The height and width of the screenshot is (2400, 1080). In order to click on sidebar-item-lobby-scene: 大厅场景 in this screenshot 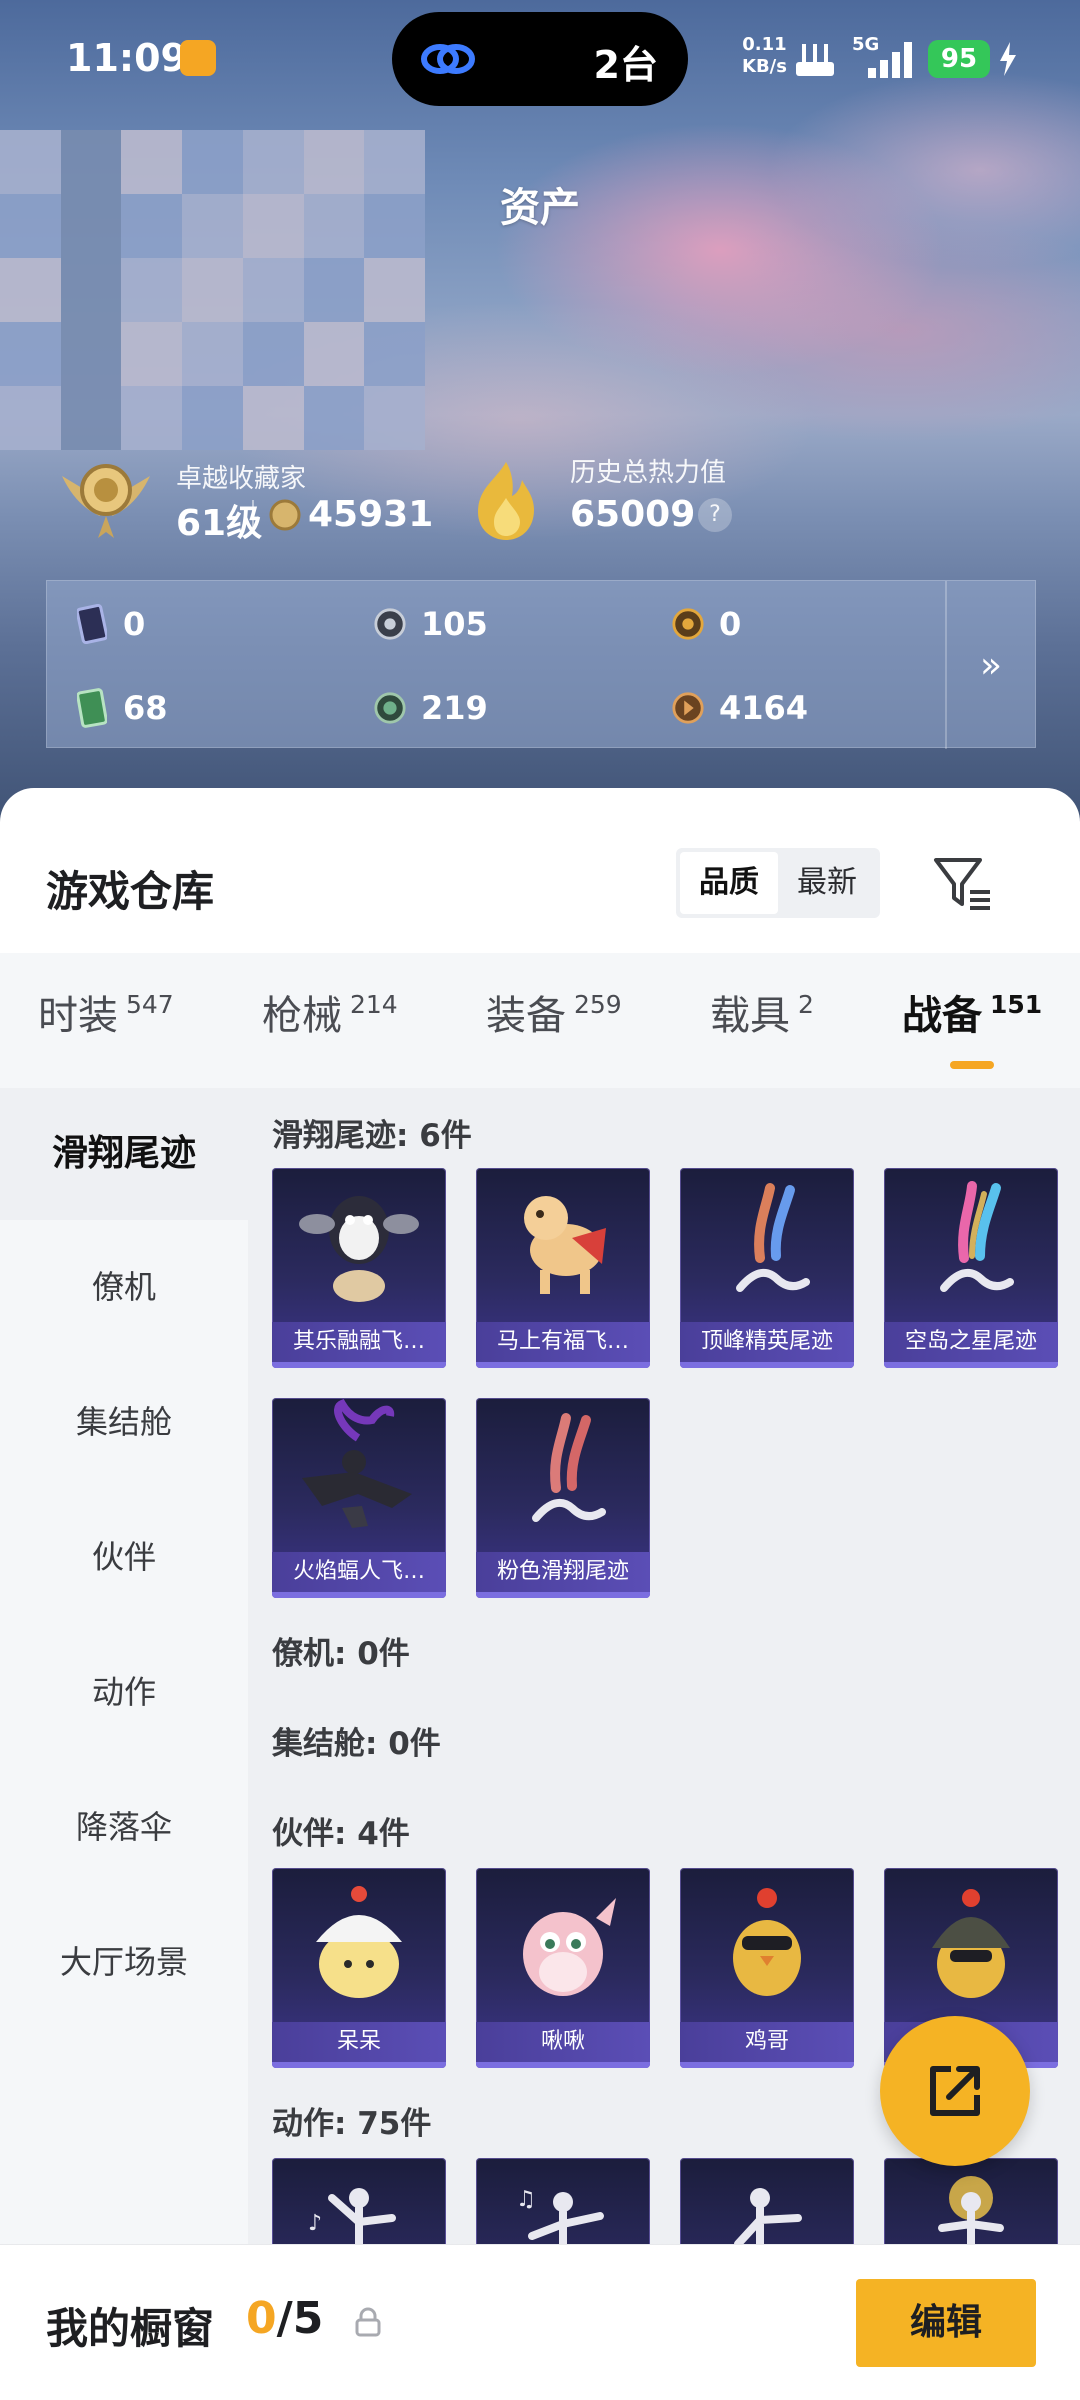, I will do `click(124, 1962)`.